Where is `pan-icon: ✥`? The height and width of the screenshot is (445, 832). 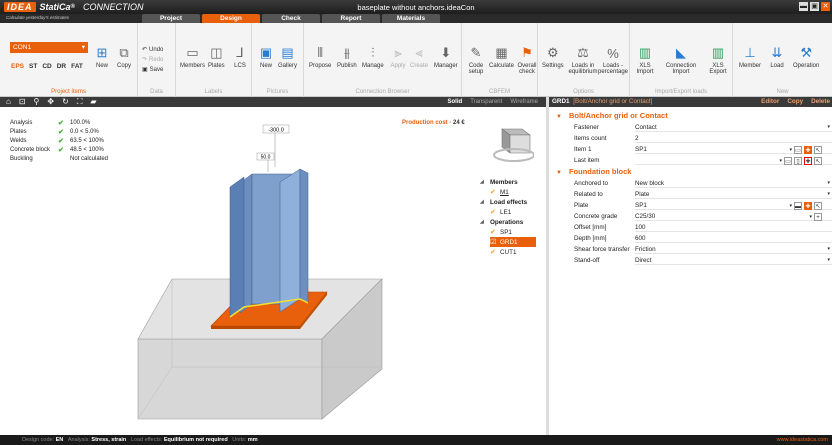 pan-icon: ✥ is located at coordinates (50, 102).